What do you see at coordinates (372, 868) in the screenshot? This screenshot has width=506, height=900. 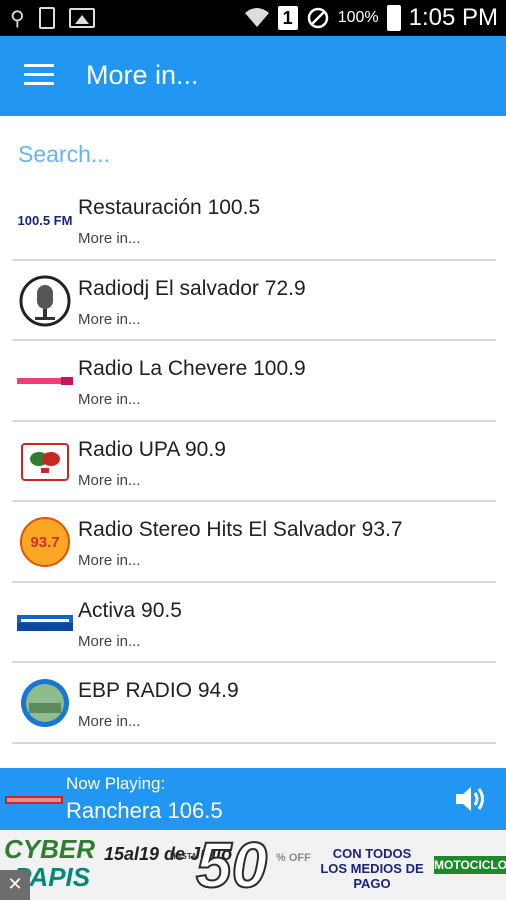 I see `ad-payment-text: CON TODOS LOS MEDIOS DE PAGO` at bounding box center [372, 868].